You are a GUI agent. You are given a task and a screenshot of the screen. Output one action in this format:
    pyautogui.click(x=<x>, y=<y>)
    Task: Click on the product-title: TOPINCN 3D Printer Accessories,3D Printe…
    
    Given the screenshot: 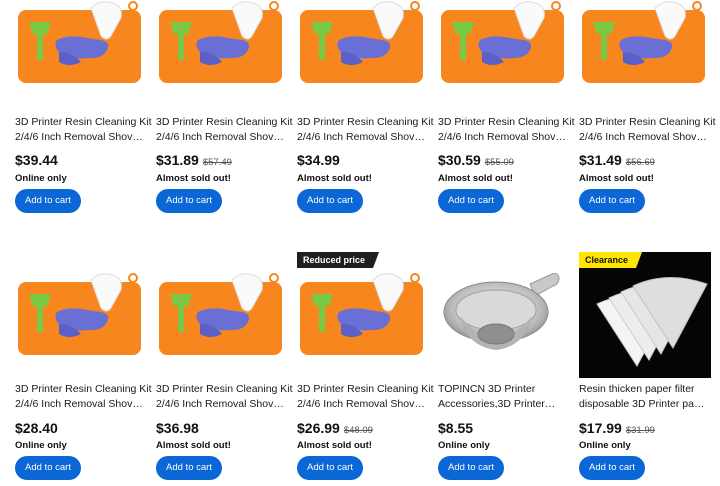 What is the action you would take?
    pyautogui.click(x=508, y=397)
    